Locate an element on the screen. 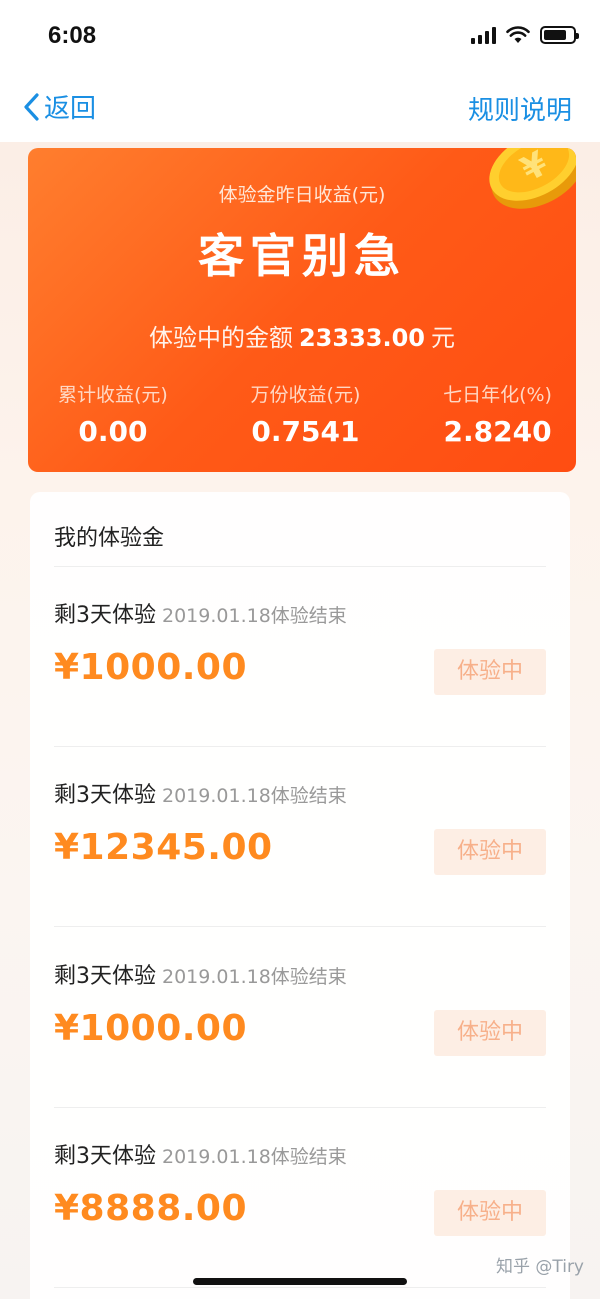 The height and width of the screenshot is (1299, 600). list-header: 我的体验金 is located at coordinates (109, 538).